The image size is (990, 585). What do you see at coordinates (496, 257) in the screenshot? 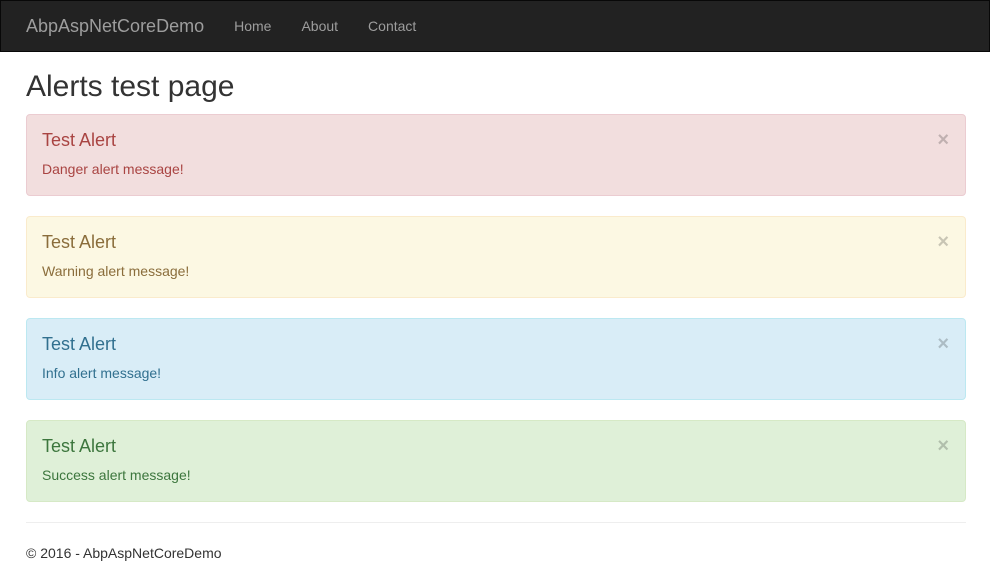
I see `alert-warning: Test Alert Warning alert message! ×` at bounding box center [496, 257].